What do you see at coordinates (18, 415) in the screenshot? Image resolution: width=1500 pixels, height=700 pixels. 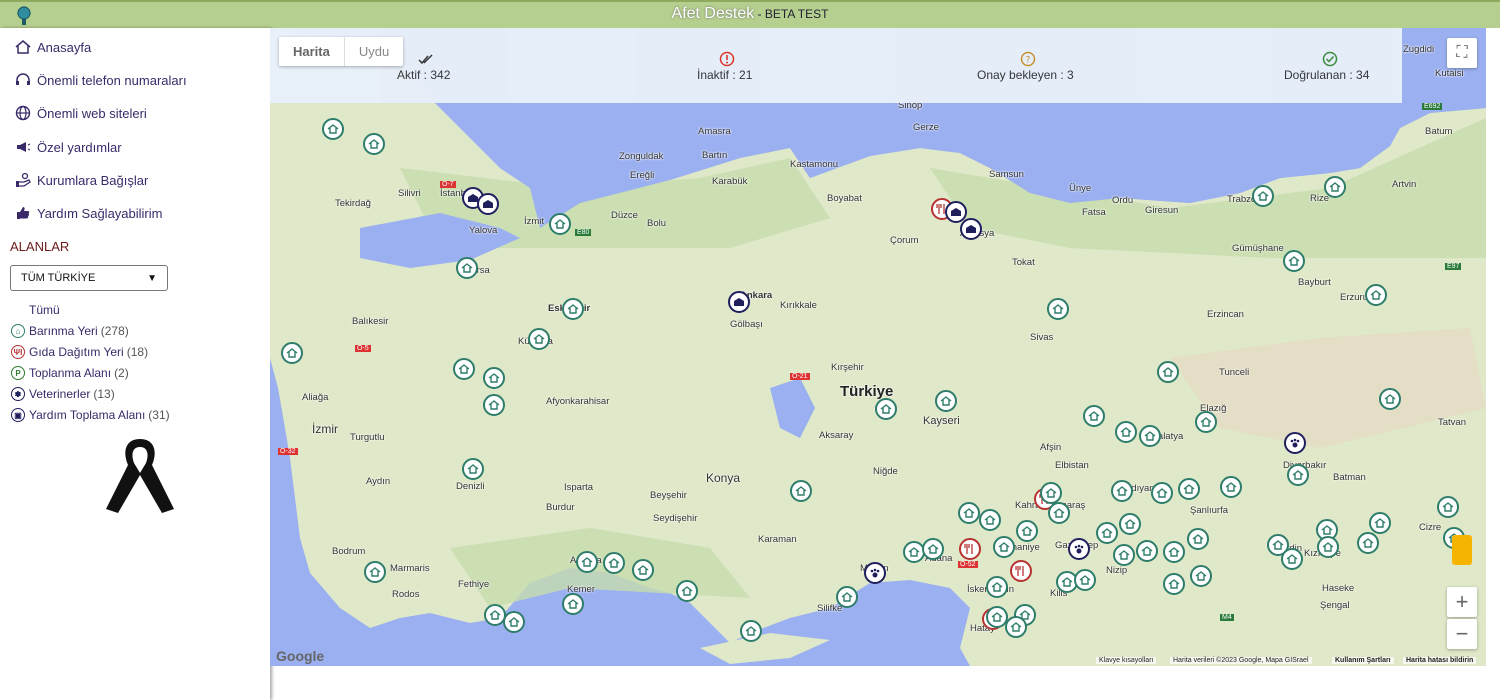 I see `warehouse-icon: ▣` at bounding box center [18, 415].